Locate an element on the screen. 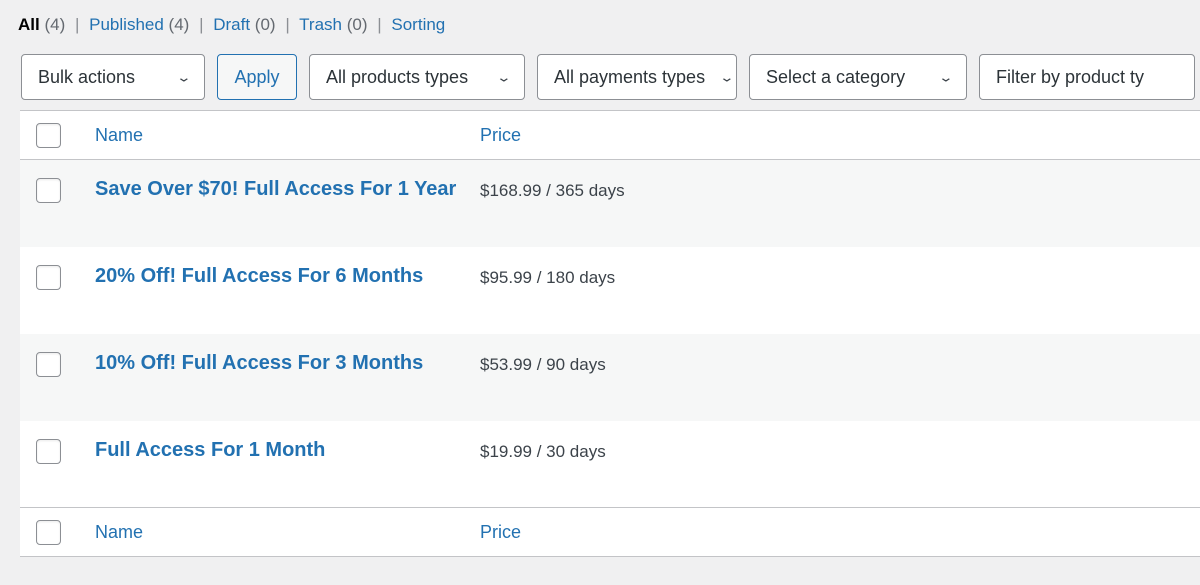  sort-by-price-link-footer: Price is located at coordinates (500, 532).